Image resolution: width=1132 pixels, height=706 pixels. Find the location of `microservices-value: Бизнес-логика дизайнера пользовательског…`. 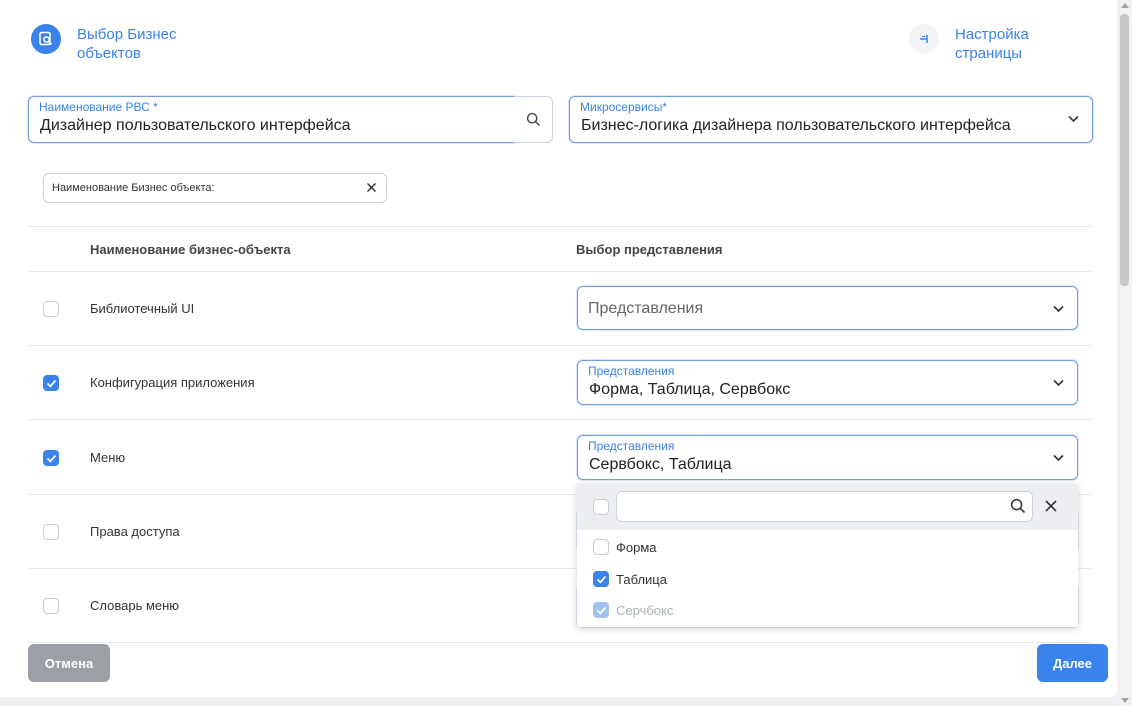

microservices-value: Бизнес-логика дизайнера пользовательског… is located at coordinates (796, 125).